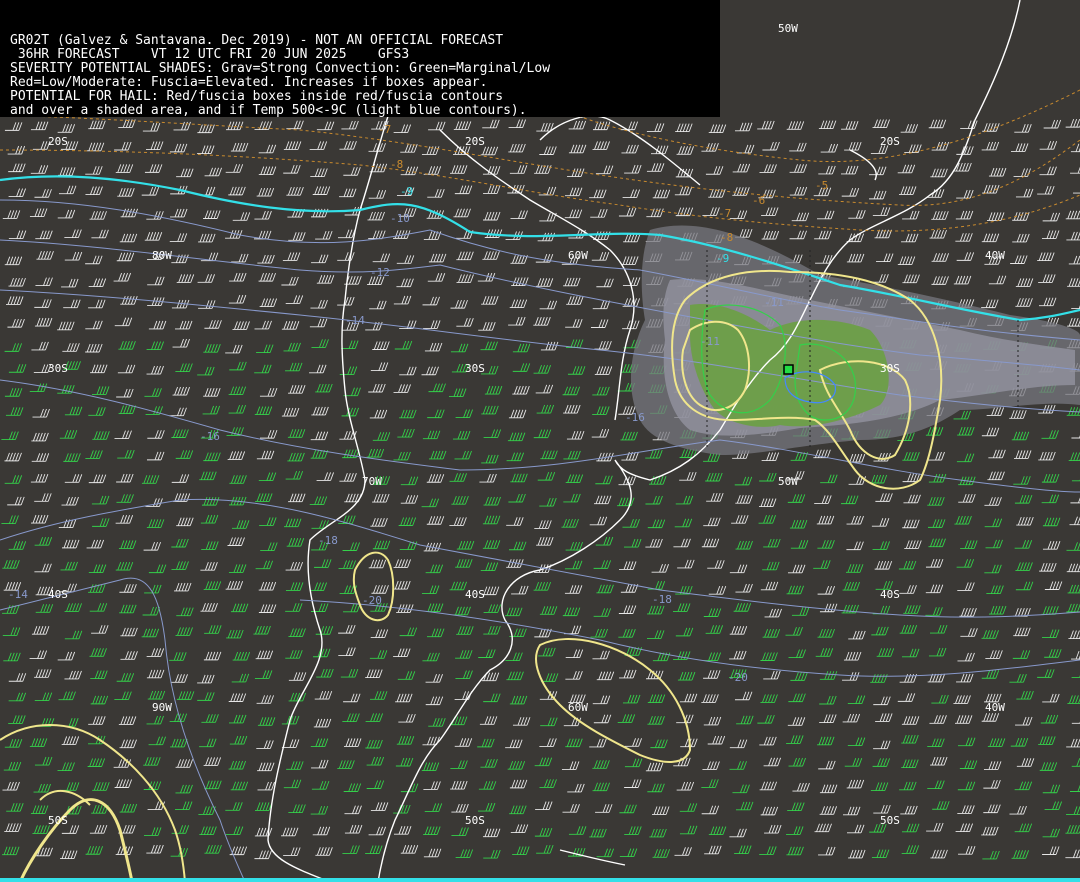 This screenshot has height=882, width=1080. What do you see at coordinates (58, 594) in the screenshot?
I see `lat-40s-a: 40S` at bounding box center [58, 594].